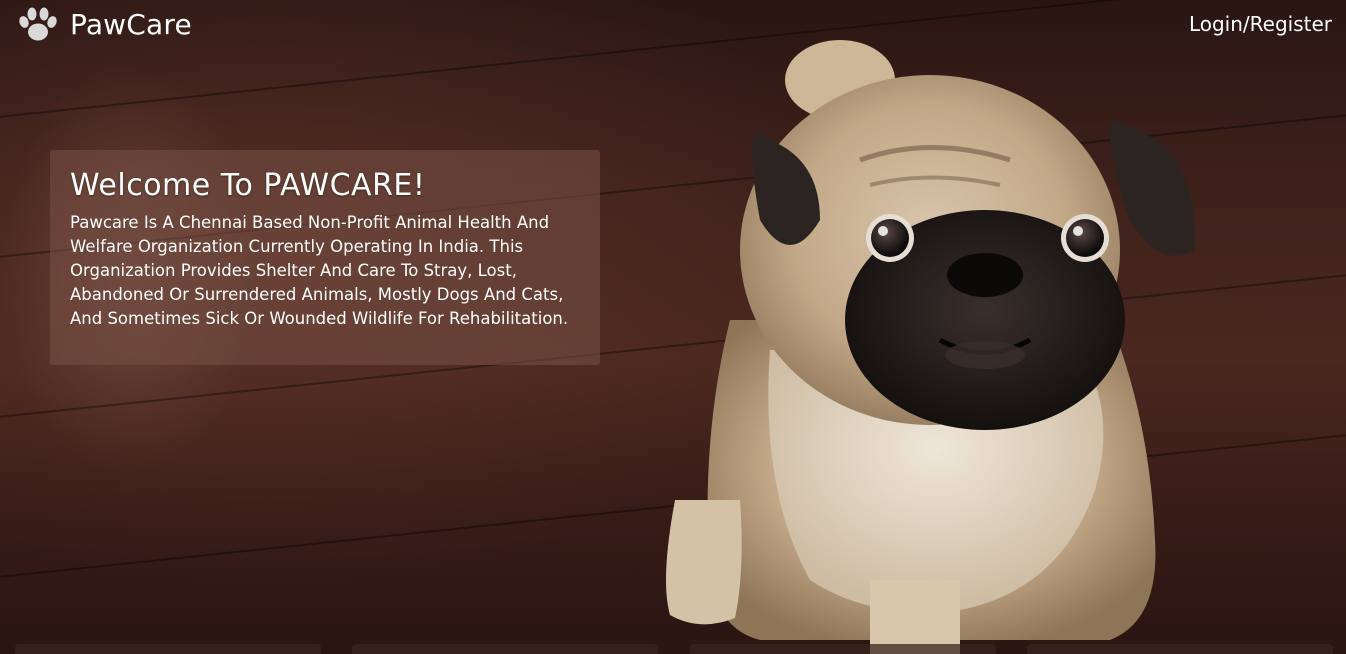 Image resolution: width=1346 pixels, height=654 pixels. Describe the element at coordinates (38, 24) in the screenshot. I see `paw-icon` at that location.